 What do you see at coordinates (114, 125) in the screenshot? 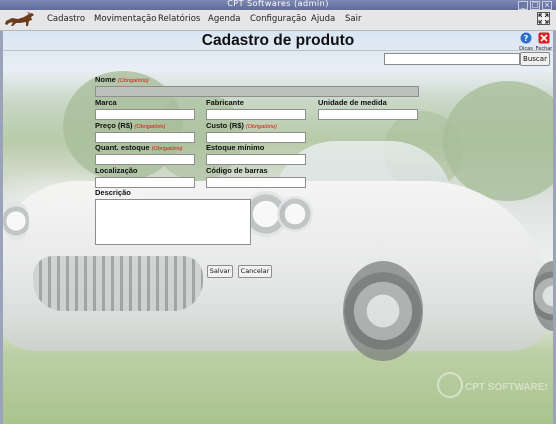
I see `preco-label-text: Preço (R$)` at bounding box center [114, 125].